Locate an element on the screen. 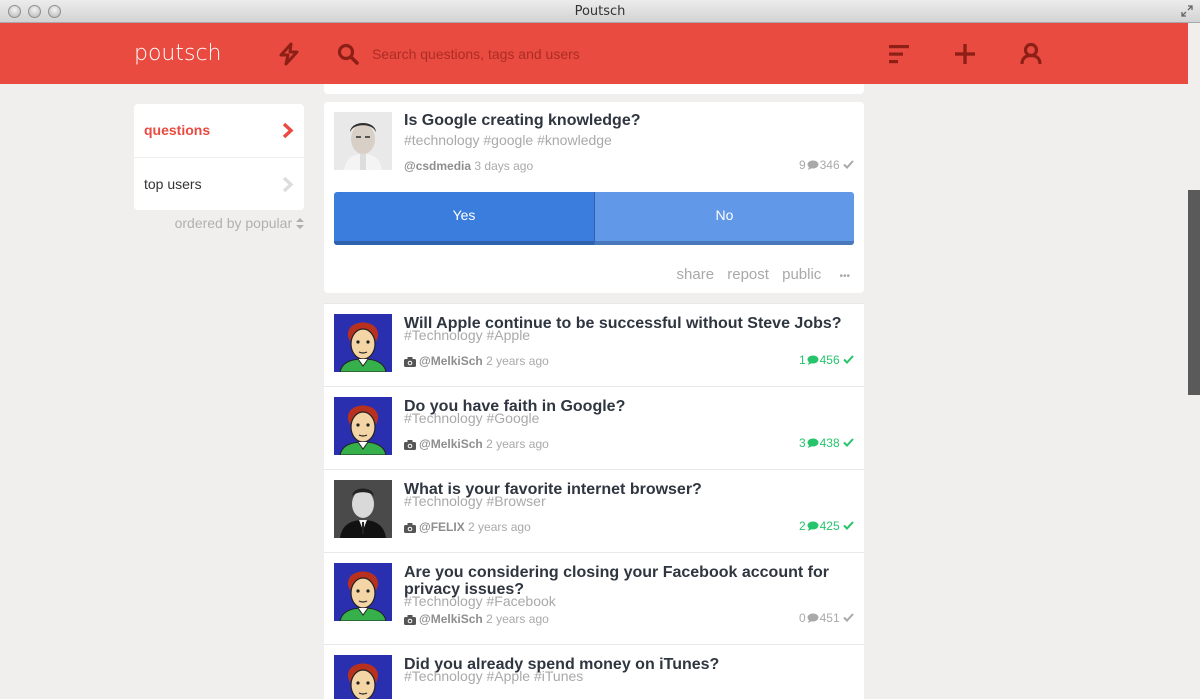 The width and height of the screenshot is (1200, 699). question-actions: share repost public ••• is located at coordinates (759, 274).